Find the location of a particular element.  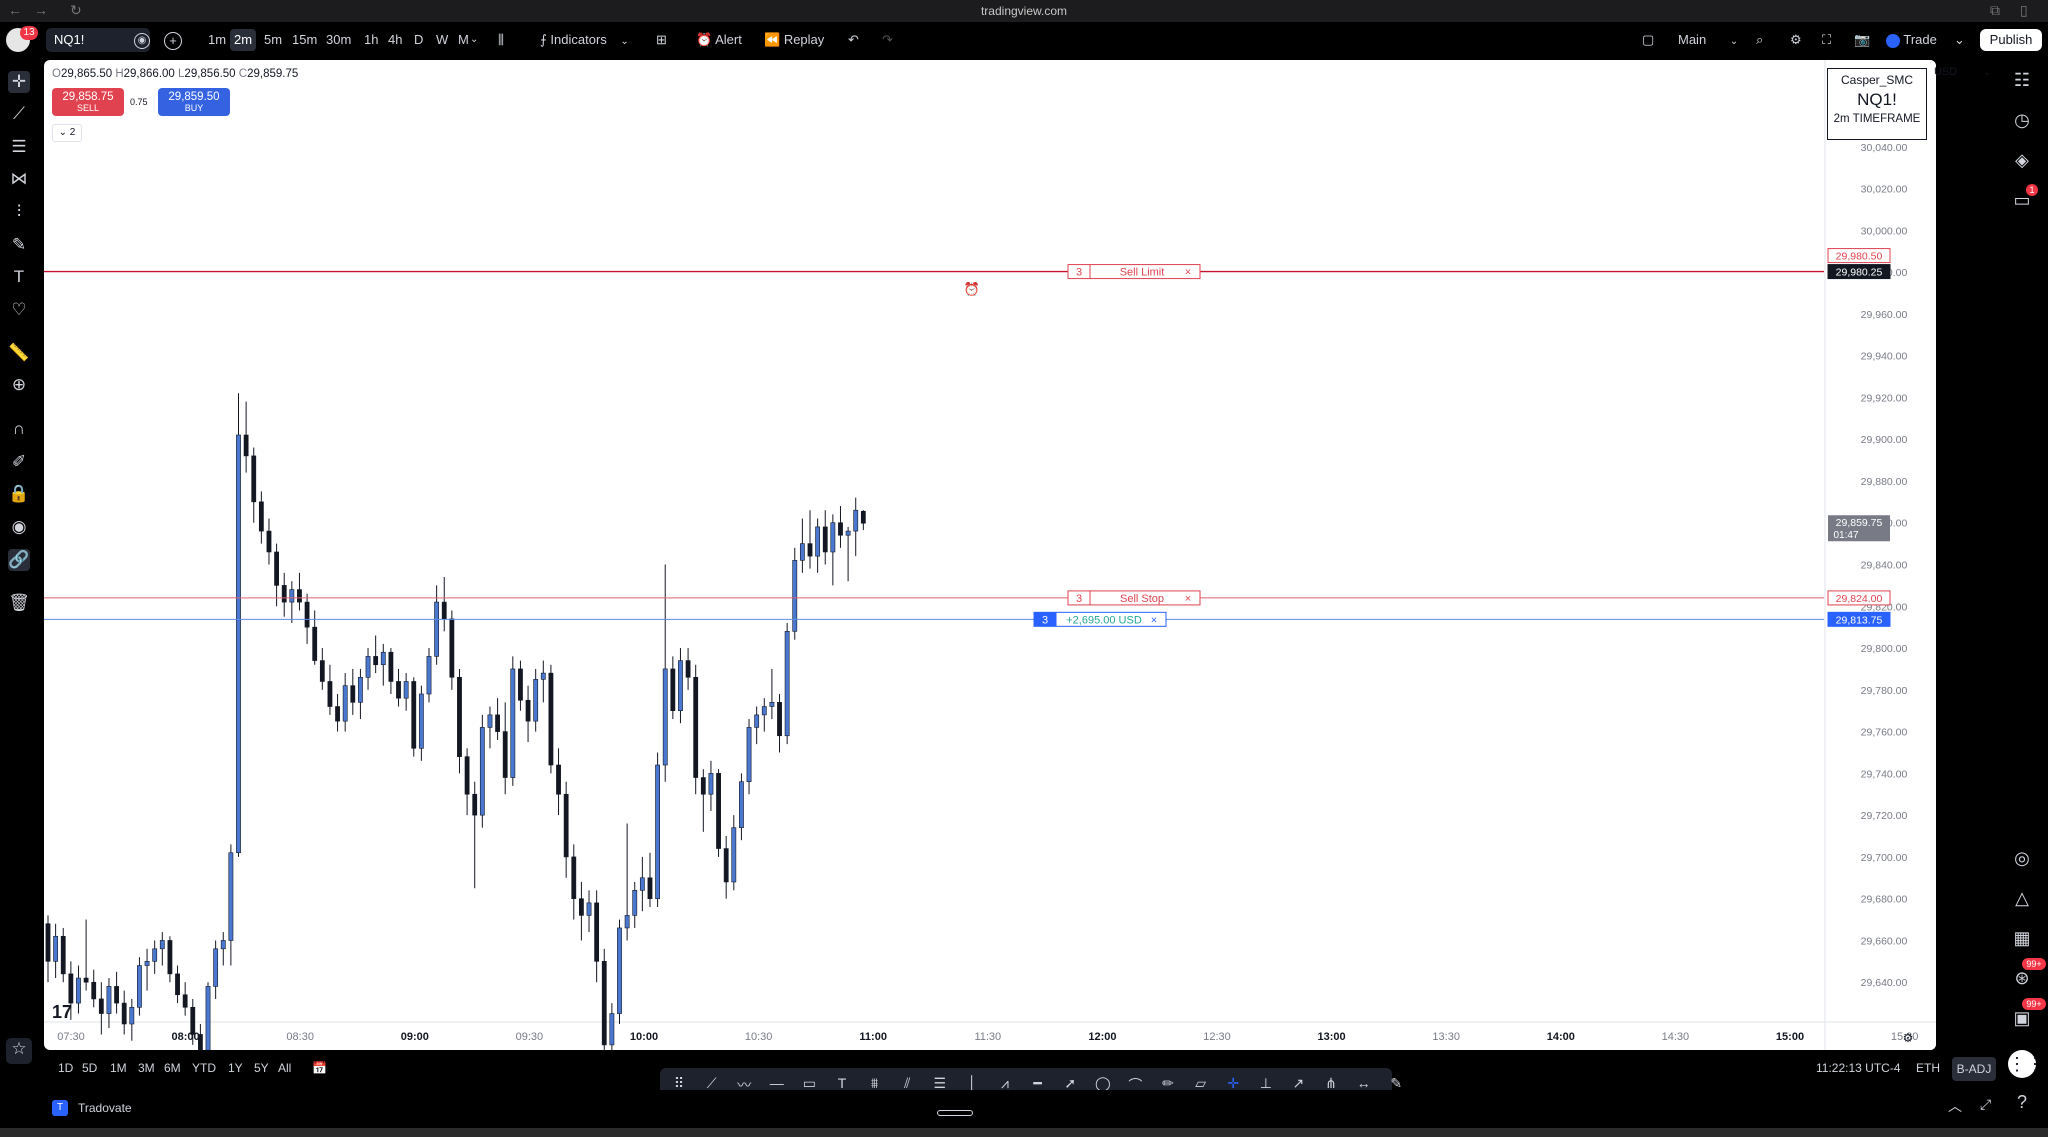

timeframe-2m: 2m is located at coordinates (243, 40).